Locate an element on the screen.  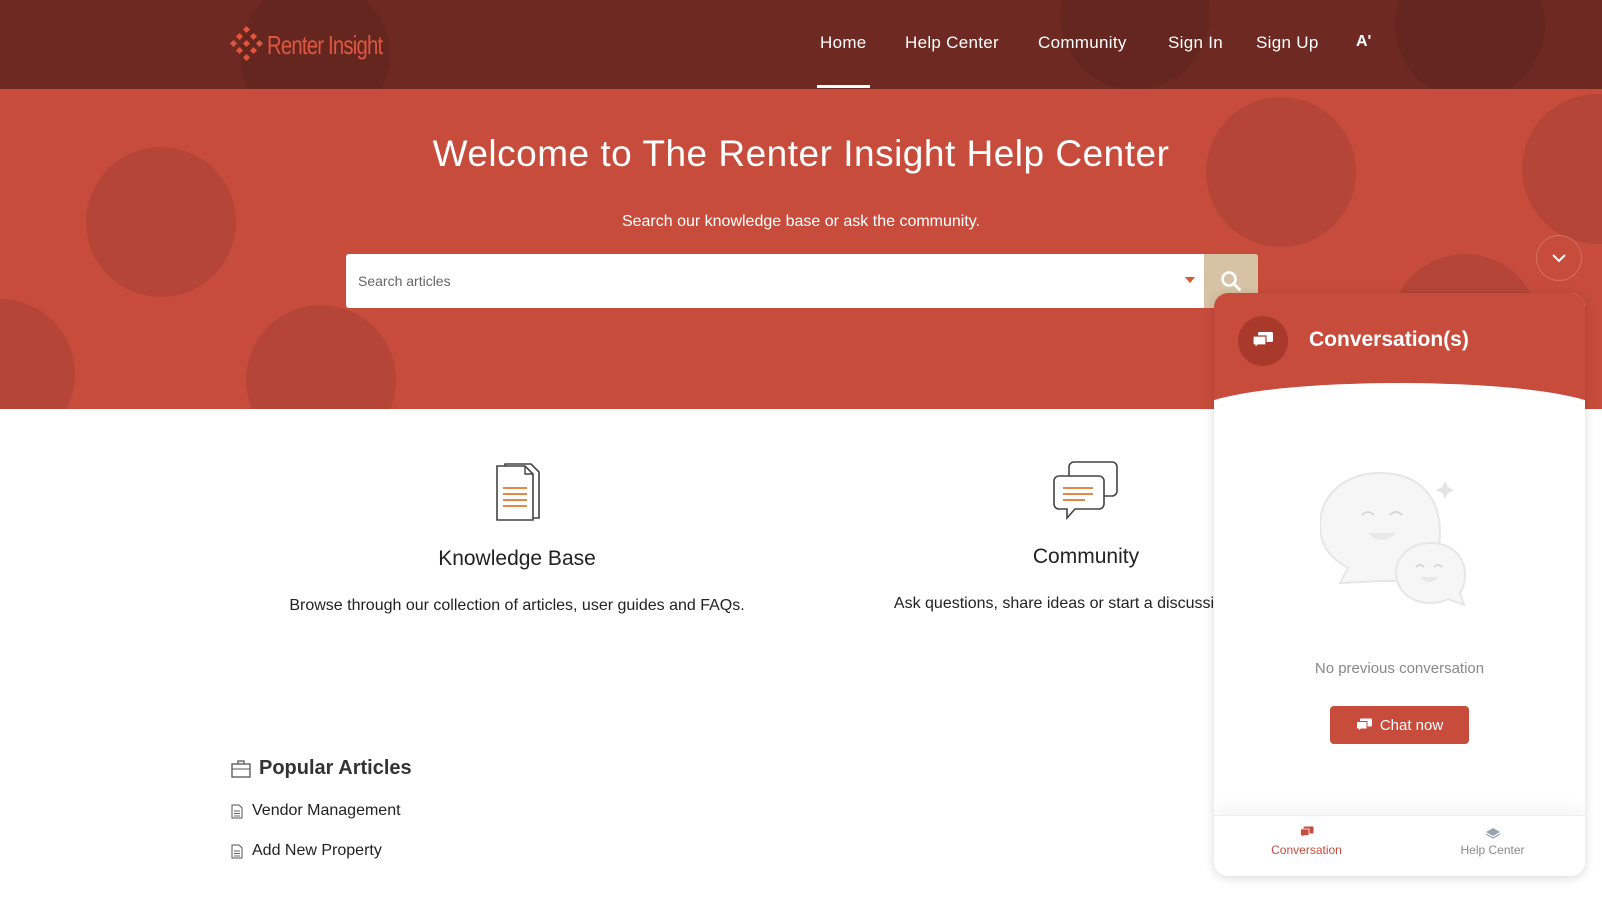
documents-icon is located at coordinates (518, 492).